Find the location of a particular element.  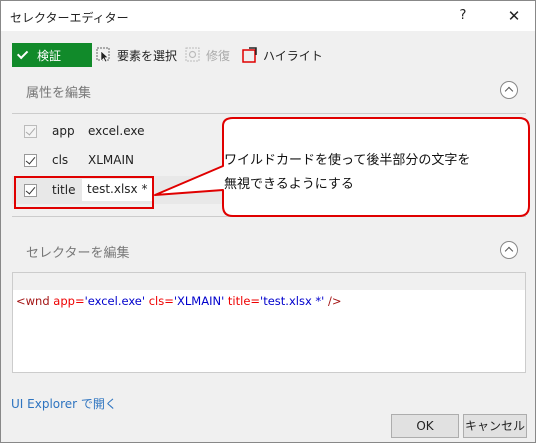

selector-value-app: 'excel.exe' is located at coordinates (115, 301).